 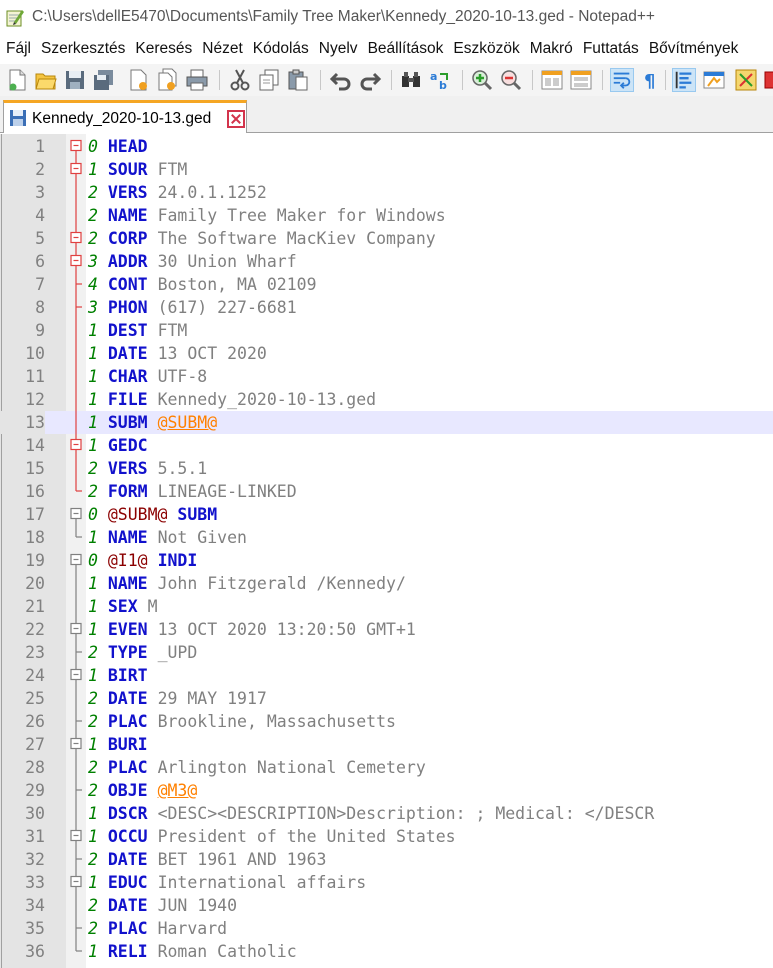 What do you see at coordinates (46, 80) in the screenshot?
I see `open-file-icon` at bounding box center [46, 80].